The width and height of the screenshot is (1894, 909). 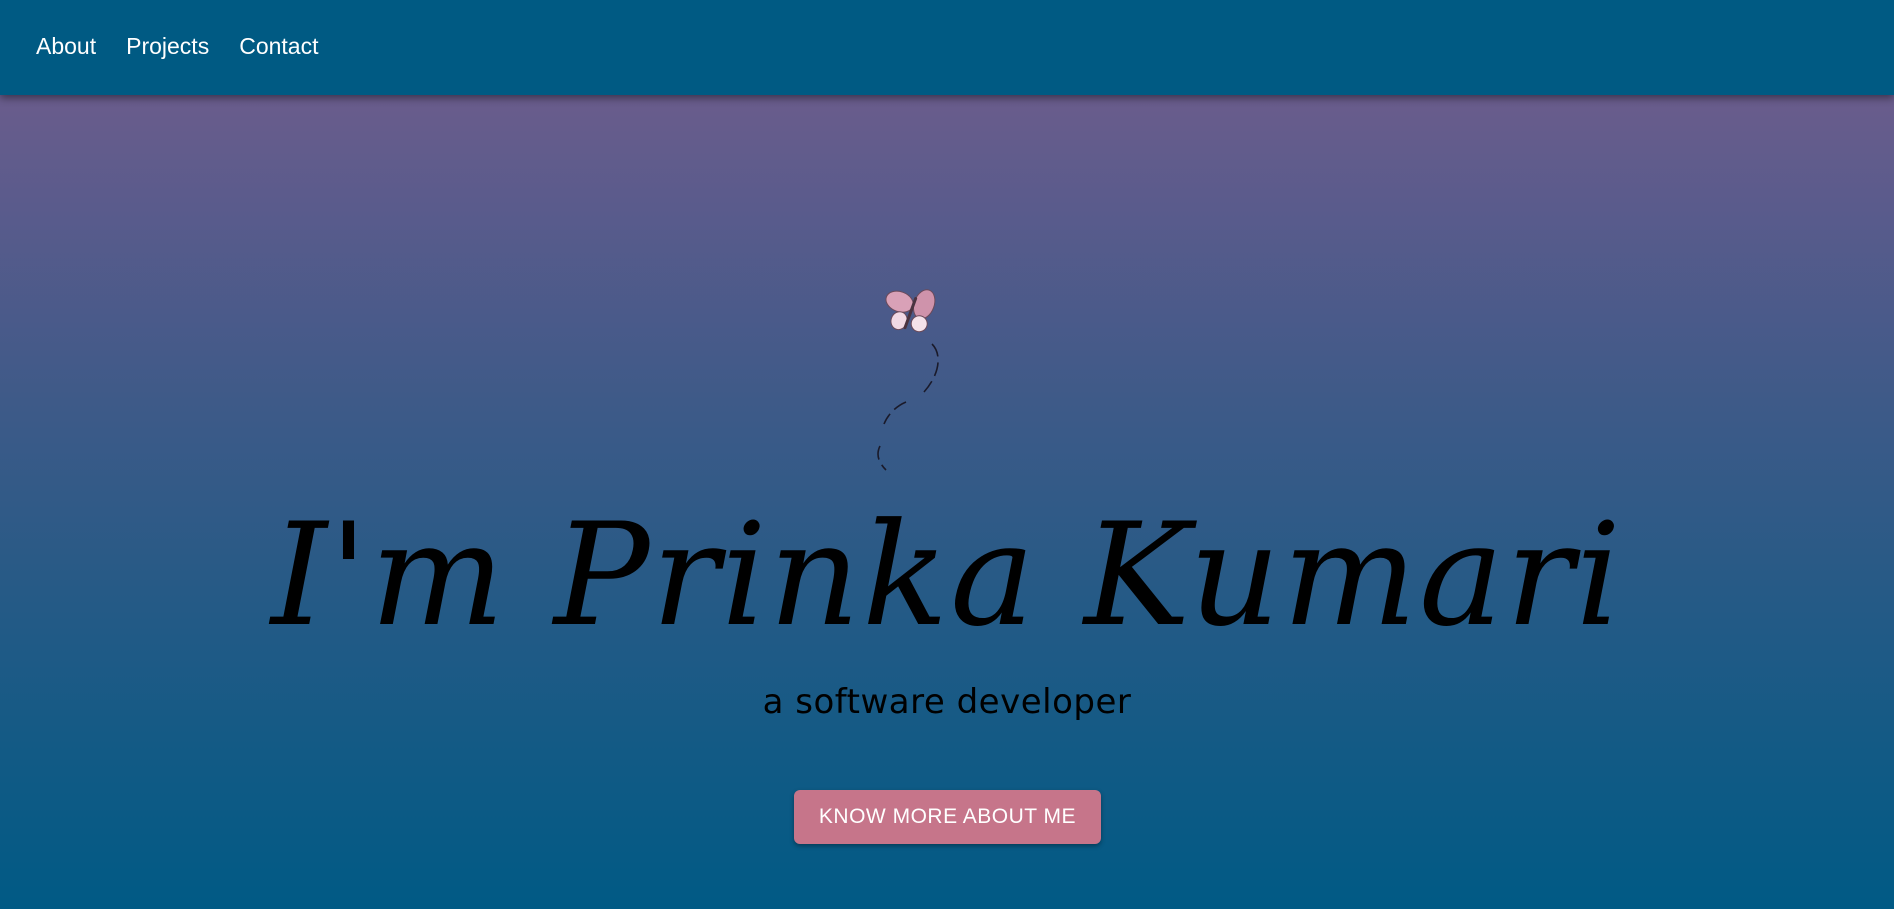 I want to click on nav-links: About Projects Contact, so click(x=192, y=46).